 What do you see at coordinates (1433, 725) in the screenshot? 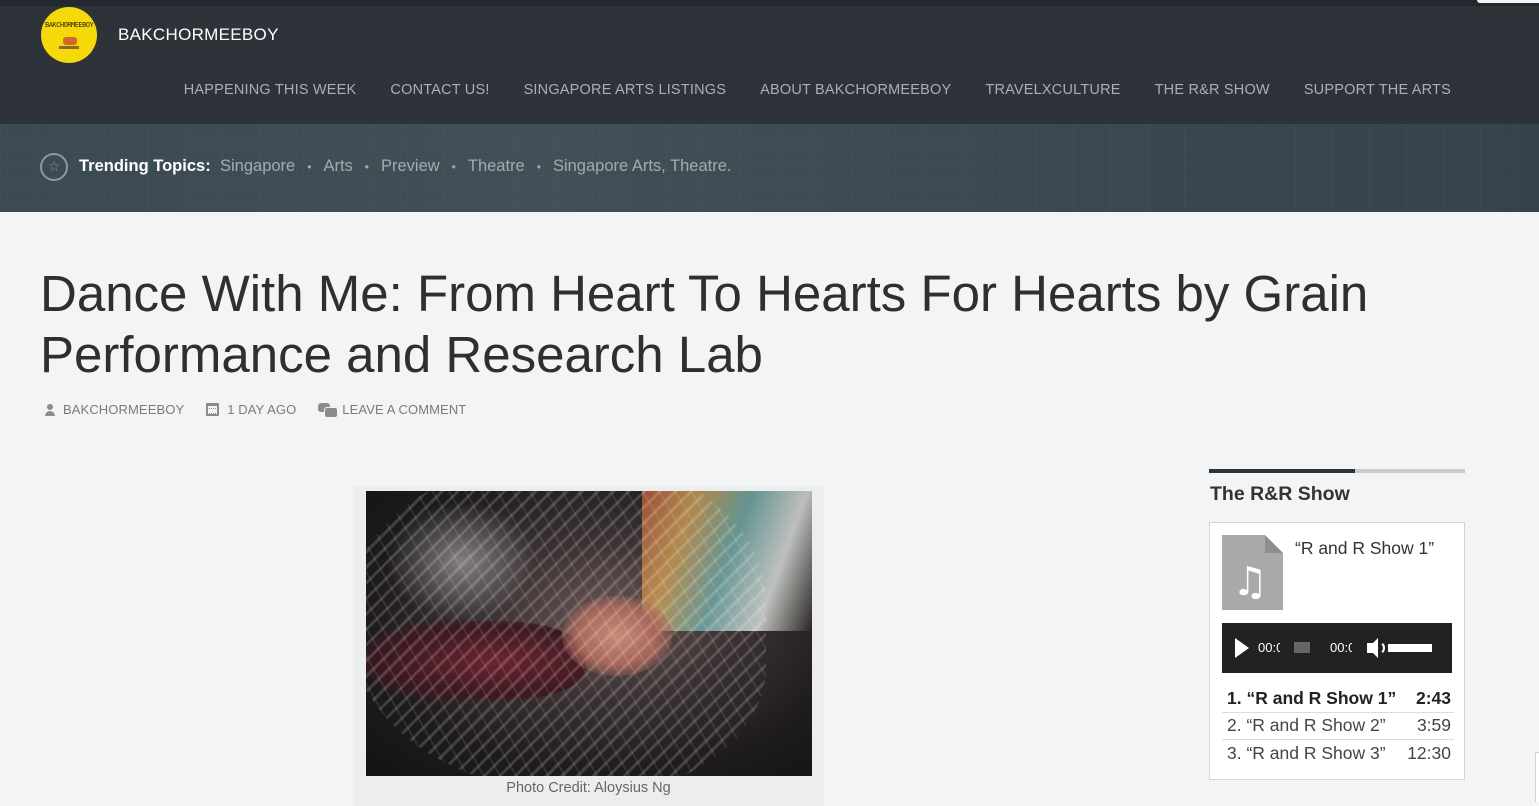
I see `track-length: 3:59` at bounding box center [1433, 725].